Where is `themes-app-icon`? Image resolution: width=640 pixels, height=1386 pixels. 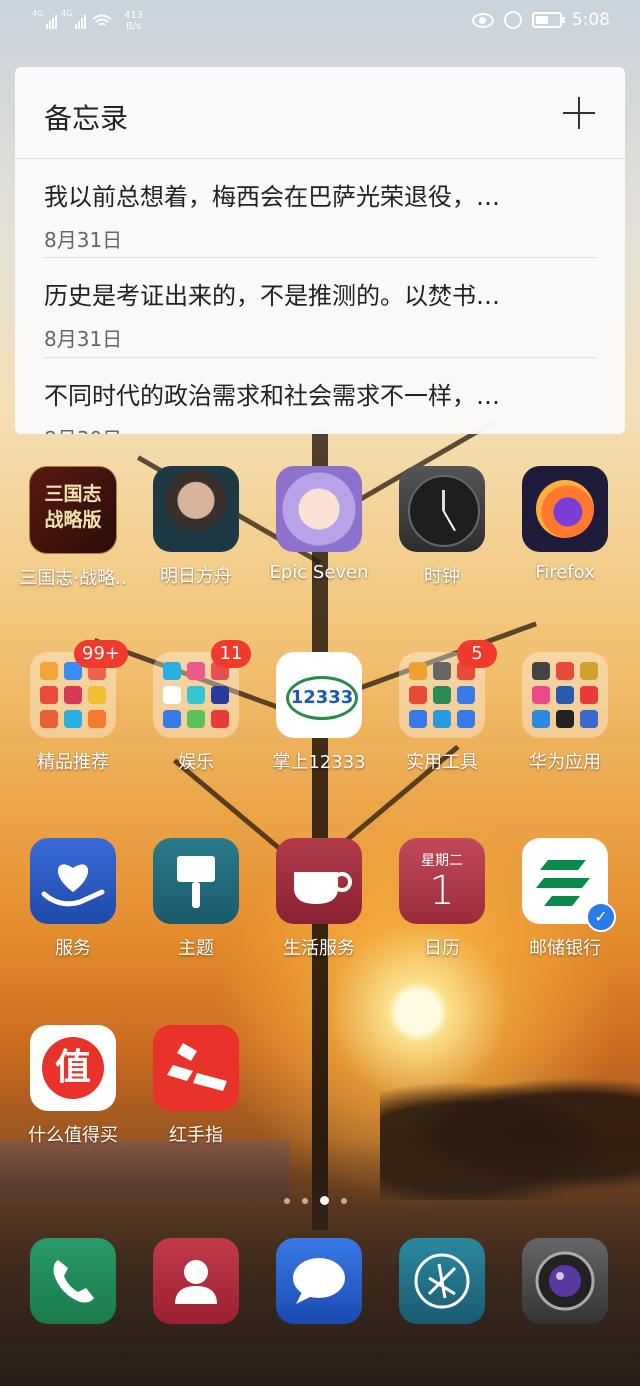 themes-app-icon is located at coordinates (196, 881).